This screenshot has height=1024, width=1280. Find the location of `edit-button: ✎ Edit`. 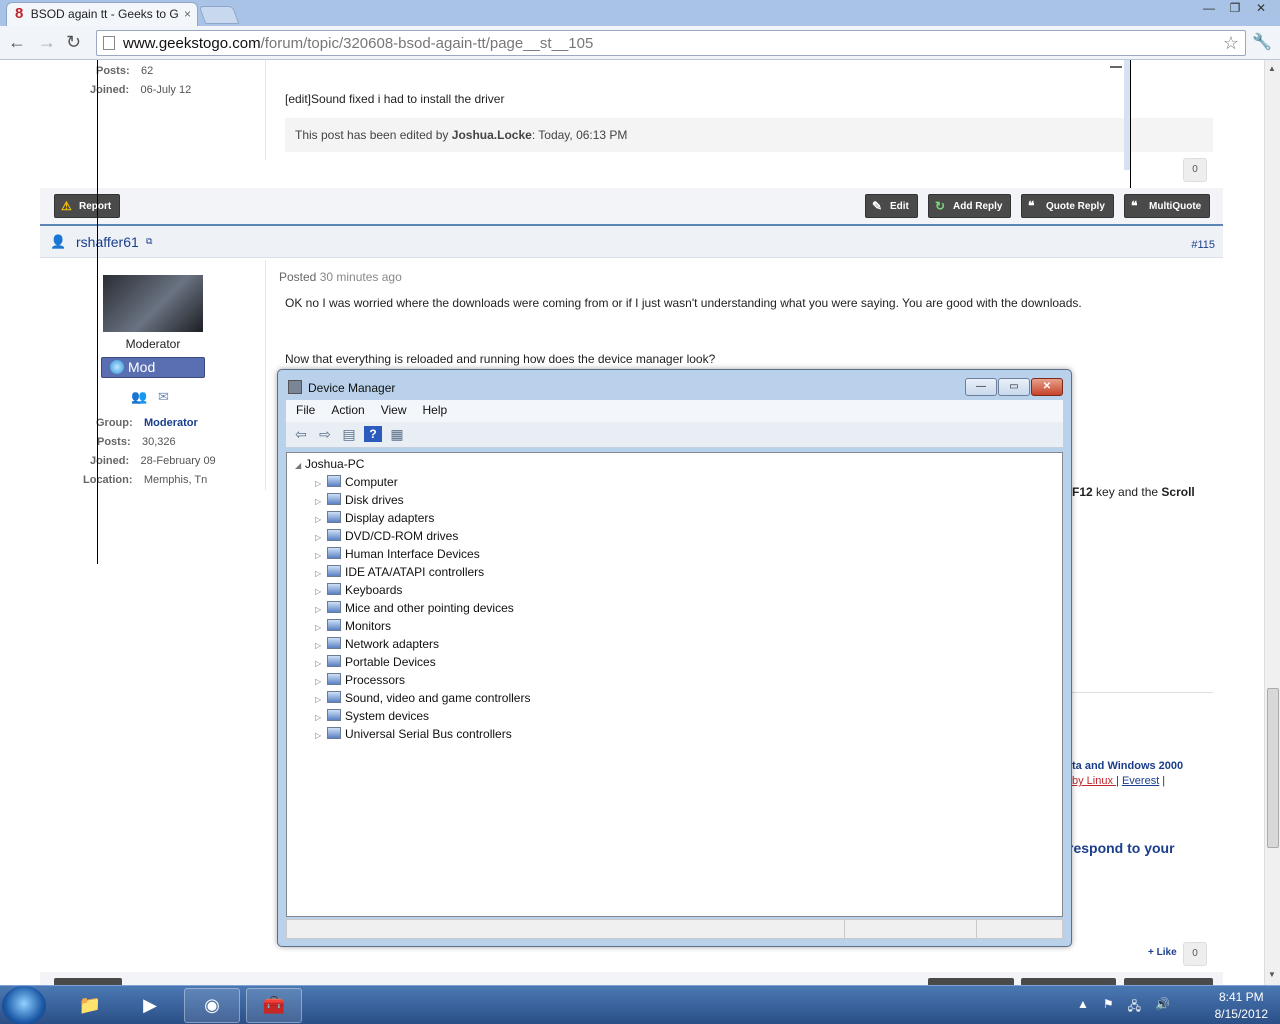

edit-button: ✎ Edit is located at coordinates (891, 206).